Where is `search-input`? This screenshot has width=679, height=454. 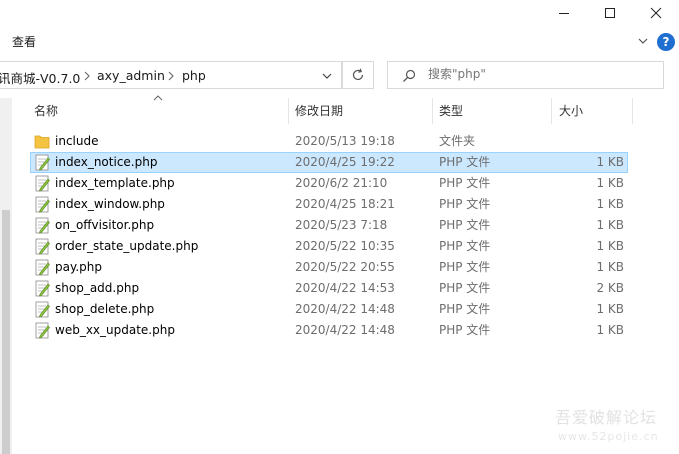 search-input is located at coordinates (538, 74).